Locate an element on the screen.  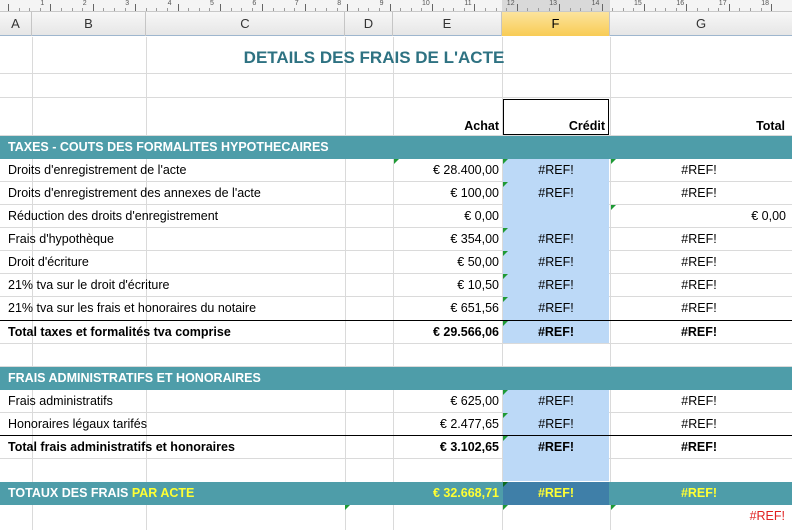
achat-value: € 354,00 is located at coordinates (446, 239).